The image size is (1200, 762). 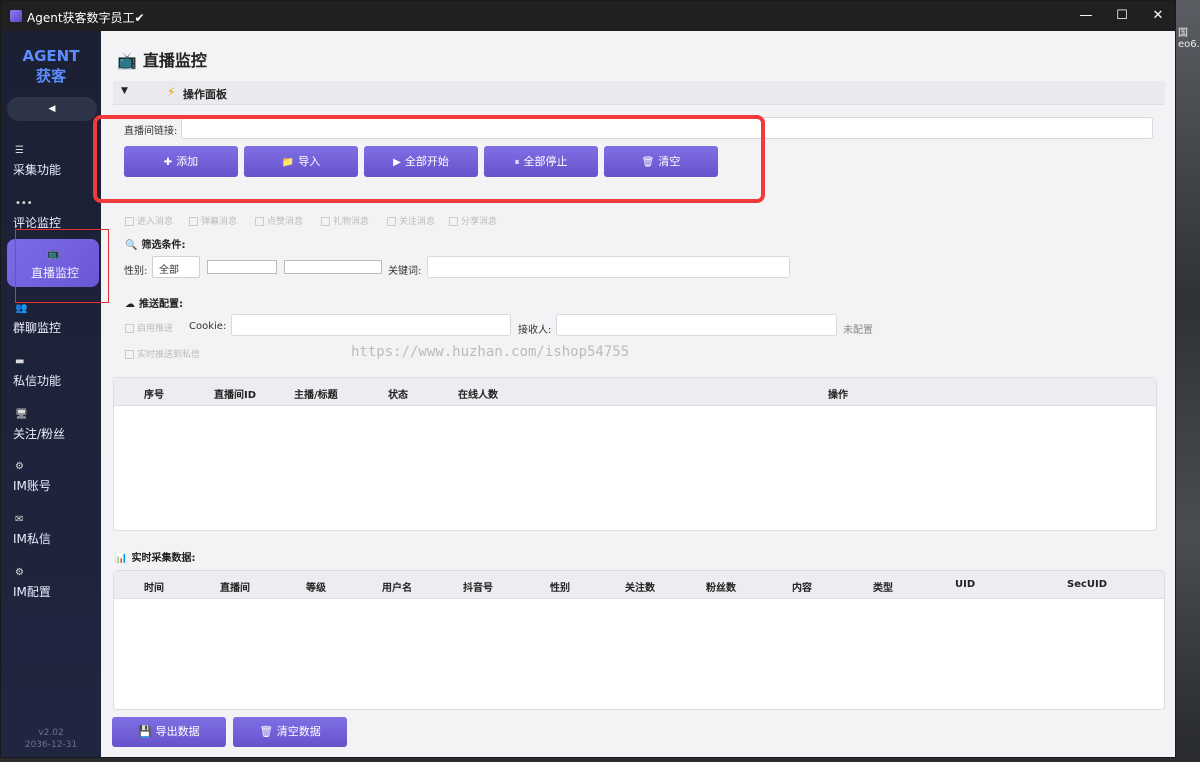 I want to click on brand-logo: AGENT 获客, so click(x=51, y=66).